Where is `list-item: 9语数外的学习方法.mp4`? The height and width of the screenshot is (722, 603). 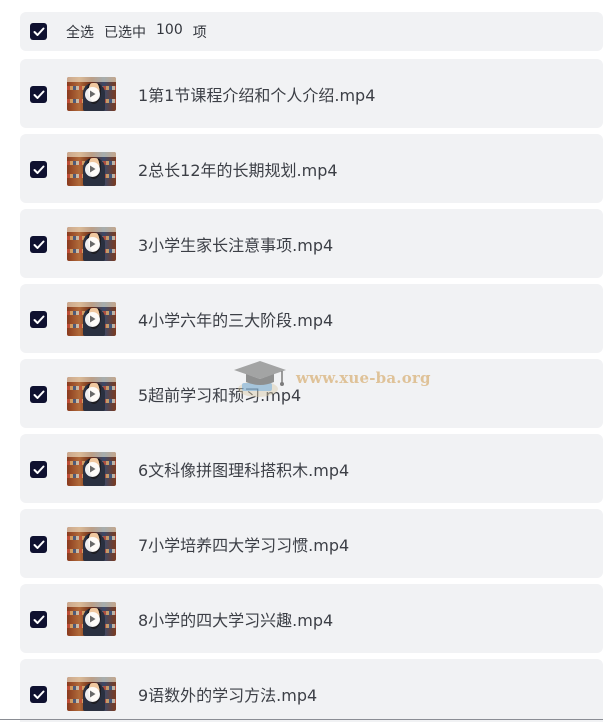
list-item: 9语数外的学习方法.mp4 is located at coordinates (311, 690).